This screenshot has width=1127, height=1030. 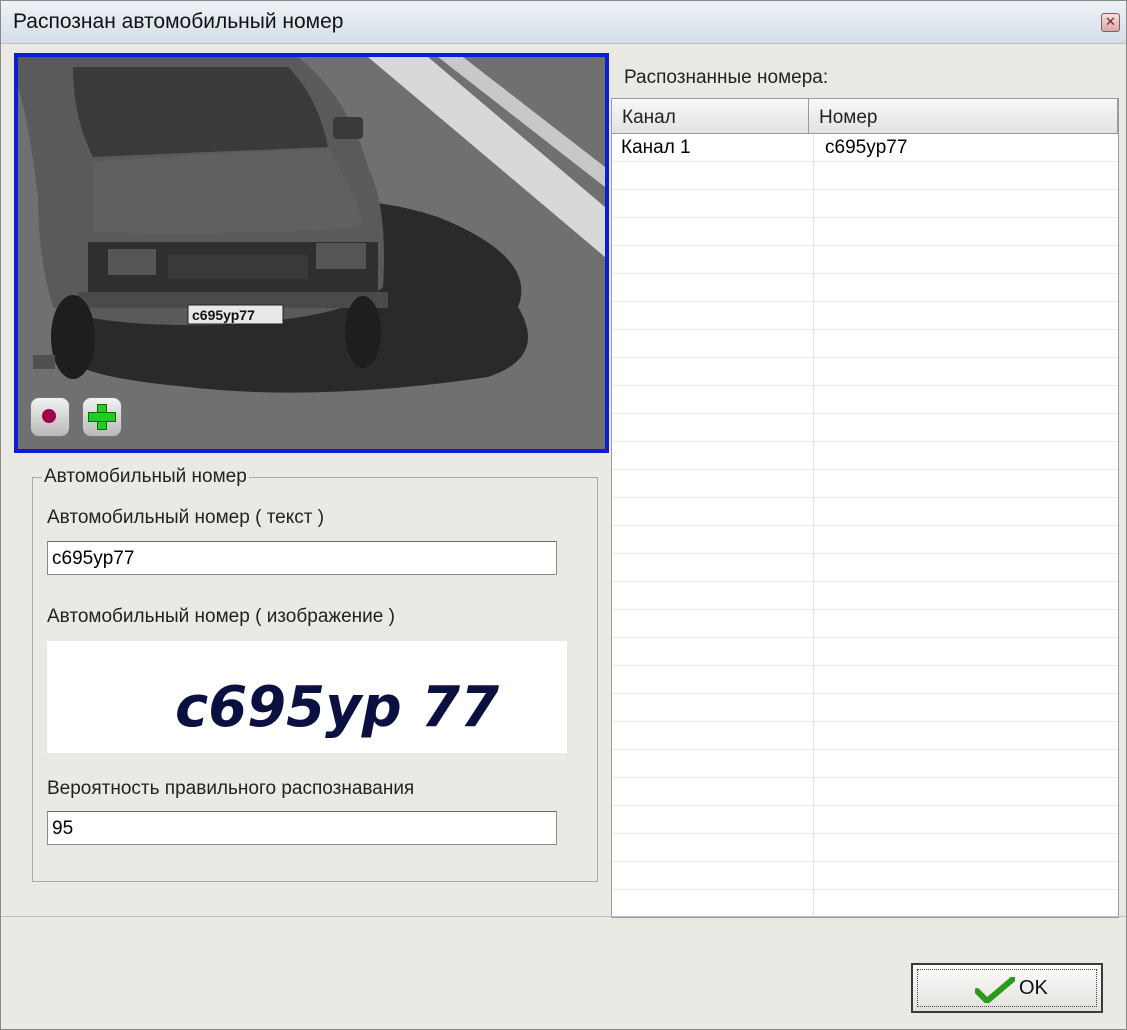 I want to click on close-button: ✕, so click(x=1110, y=22).